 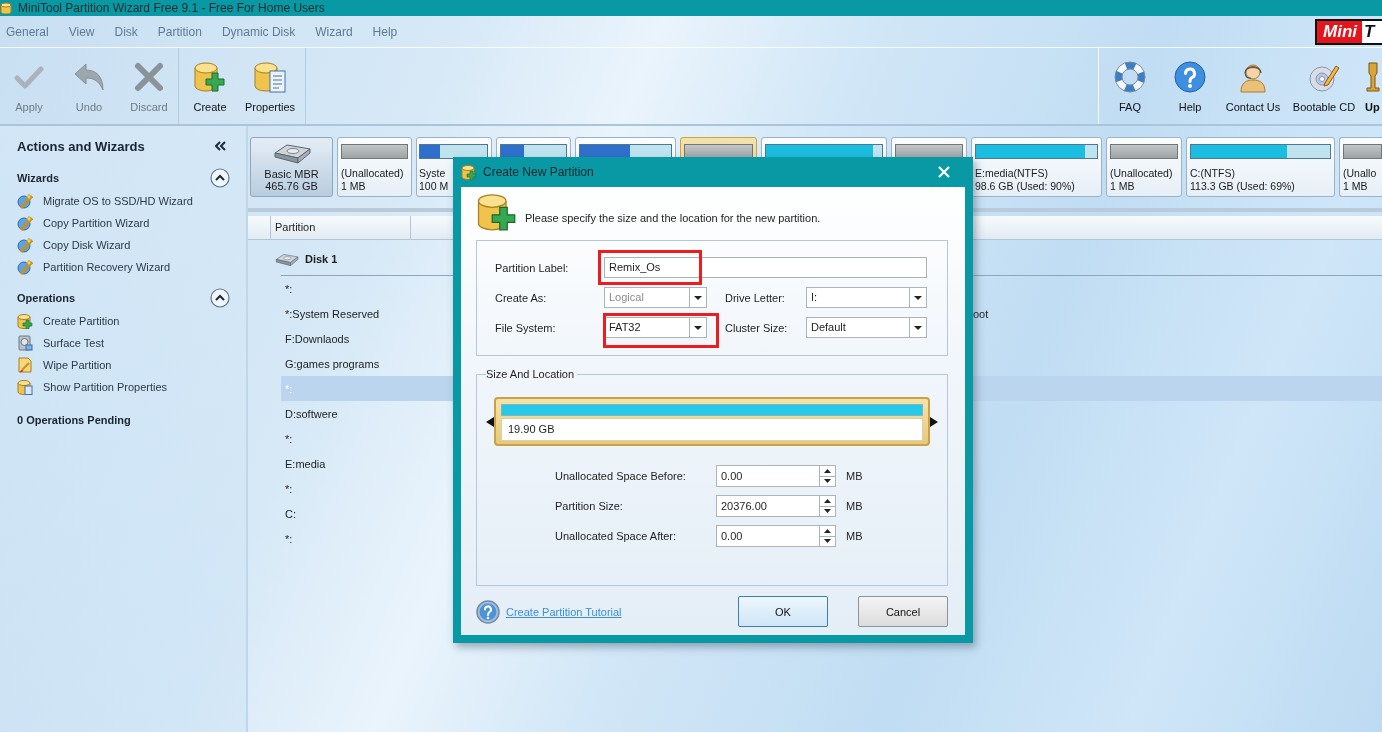 I want to click on section-title: Operations, so click(x=46, y=298).